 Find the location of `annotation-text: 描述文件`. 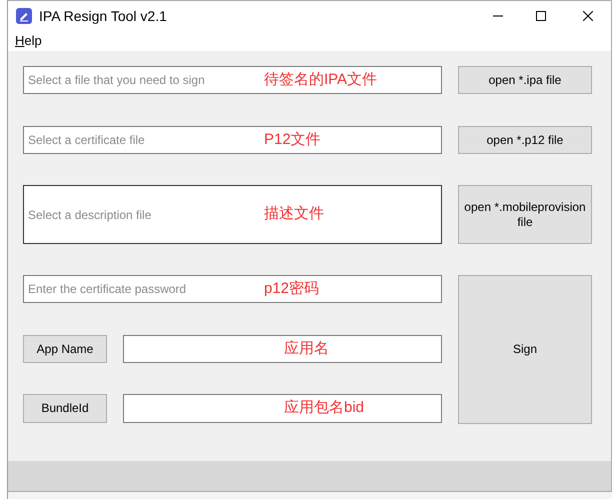

annotation-text: 描述文件 is located at coordinates (294, 214).